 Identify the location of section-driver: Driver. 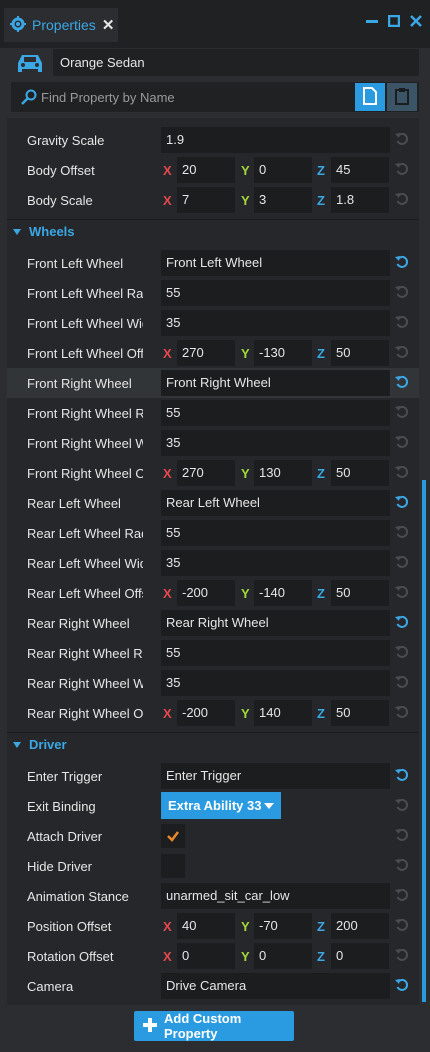
(213, 744).